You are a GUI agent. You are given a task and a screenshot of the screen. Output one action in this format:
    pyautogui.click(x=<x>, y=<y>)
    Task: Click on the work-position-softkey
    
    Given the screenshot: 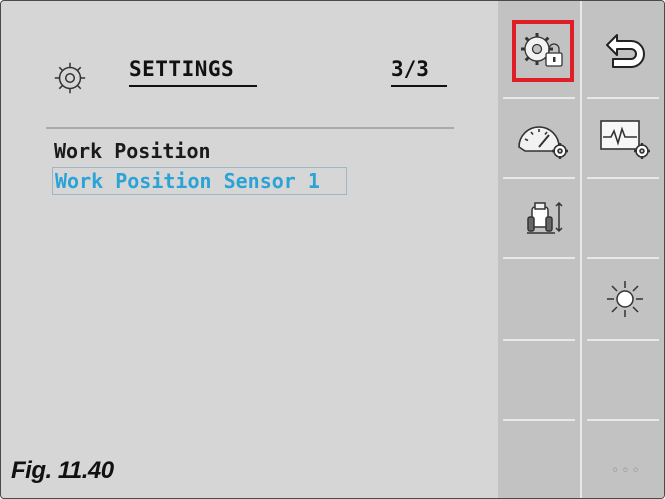 What is the action you would take?
    pyautogui.click(x=543, y=217)
    